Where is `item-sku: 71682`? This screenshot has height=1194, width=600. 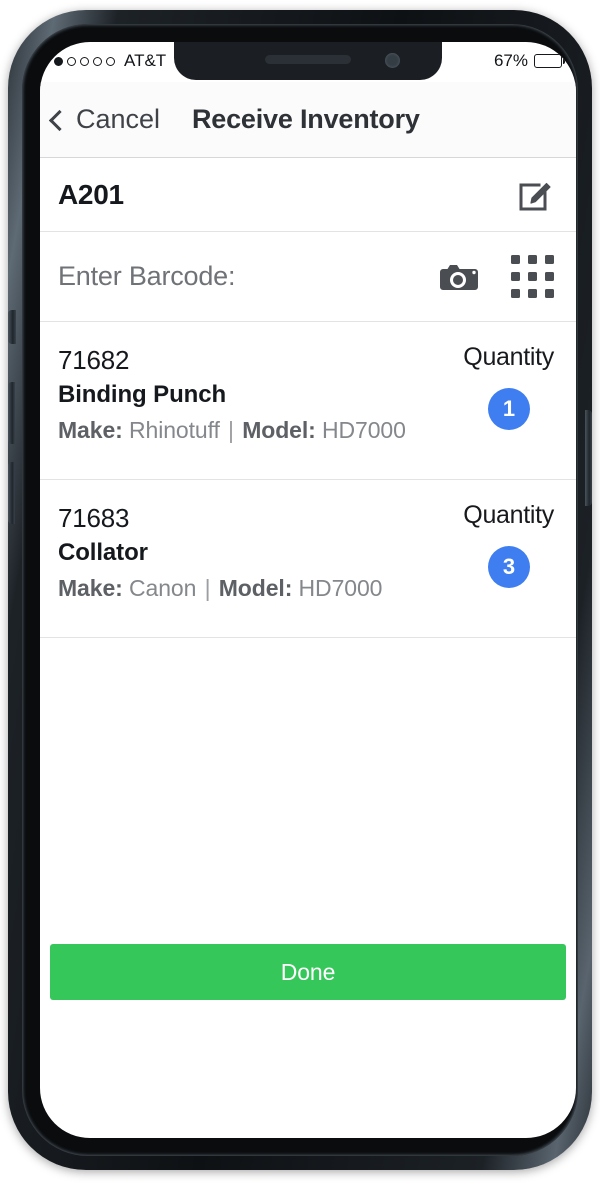
item-sku: 71682 is located at coordinates (94, 360).